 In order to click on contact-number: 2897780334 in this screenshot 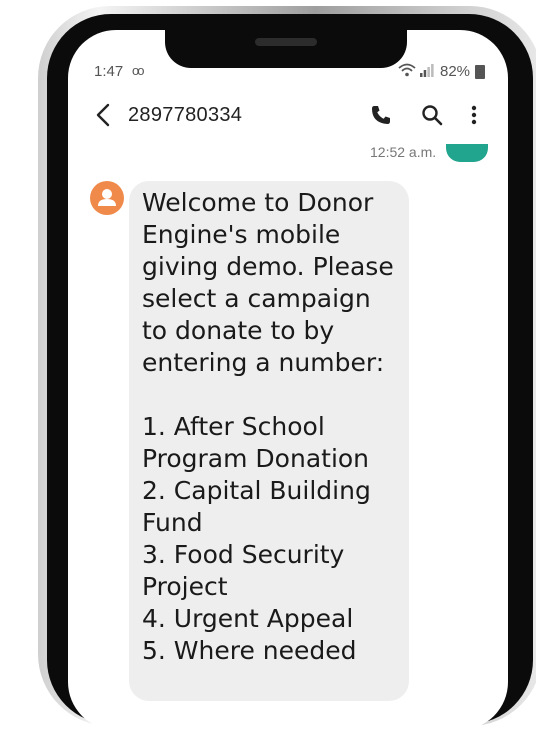, I will do `click(185, 115)`.